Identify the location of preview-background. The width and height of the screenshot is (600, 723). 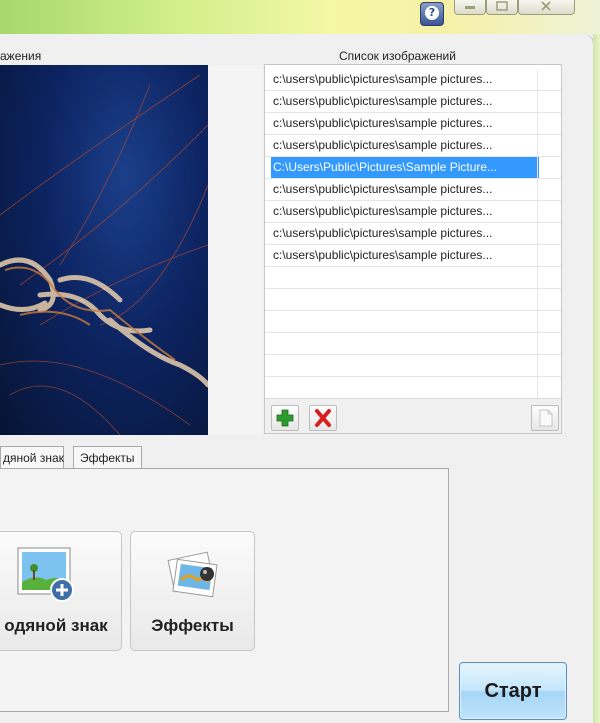
(235, 250).